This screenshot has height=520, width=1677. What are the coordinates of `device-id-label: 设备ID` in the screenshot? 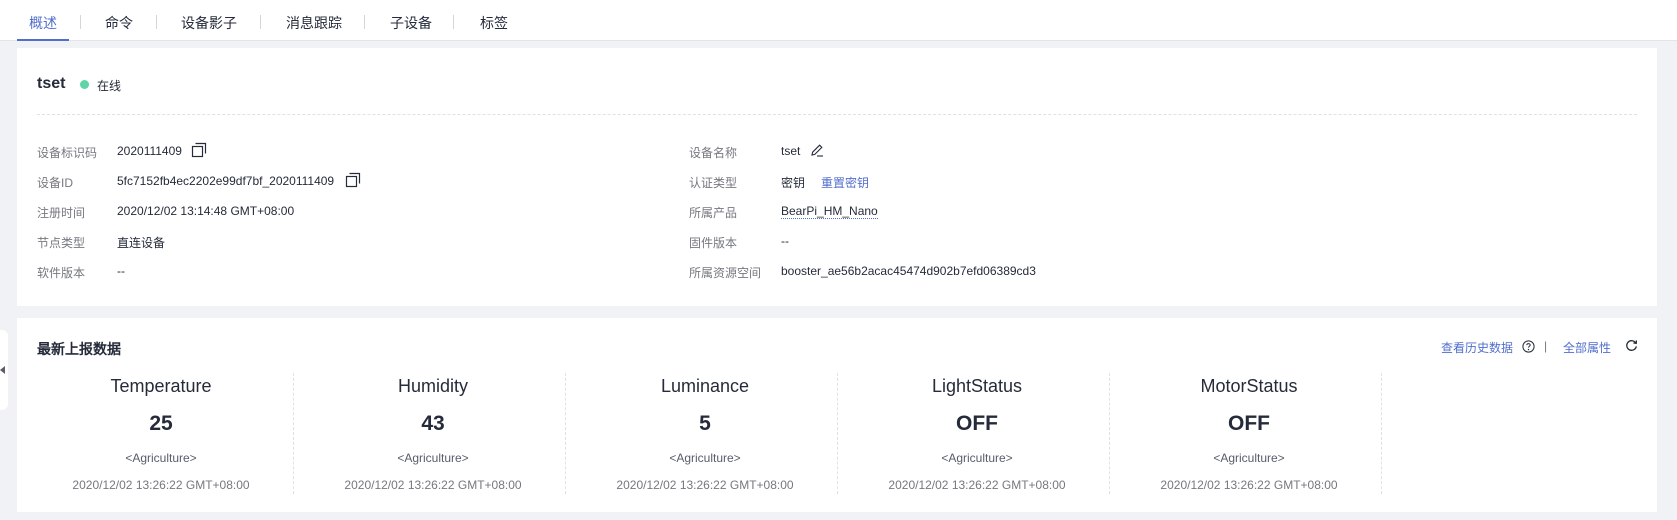 It's located at (55, 183).